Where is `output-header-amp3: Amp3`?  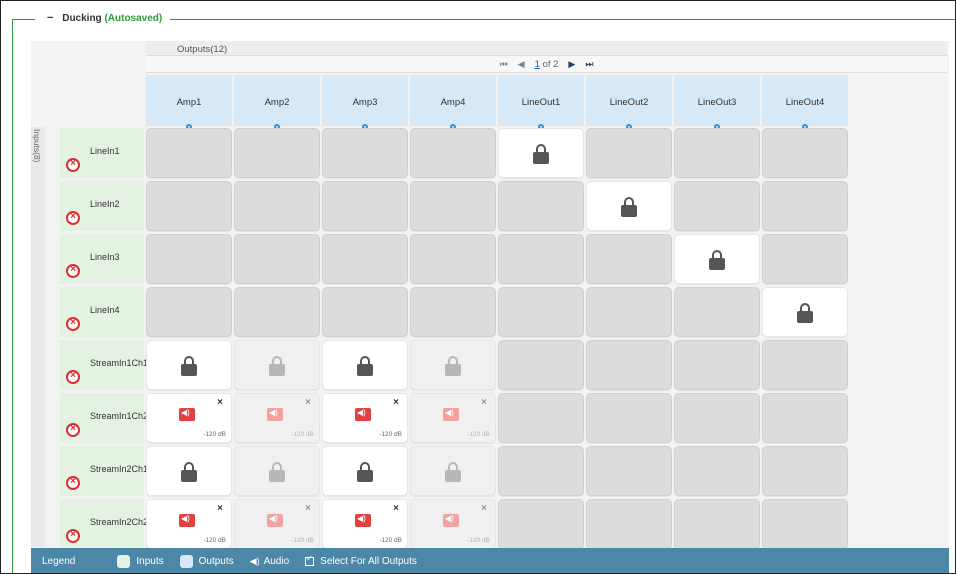
output-header-amp3: Amp3 is located at coordinates (365, 102).